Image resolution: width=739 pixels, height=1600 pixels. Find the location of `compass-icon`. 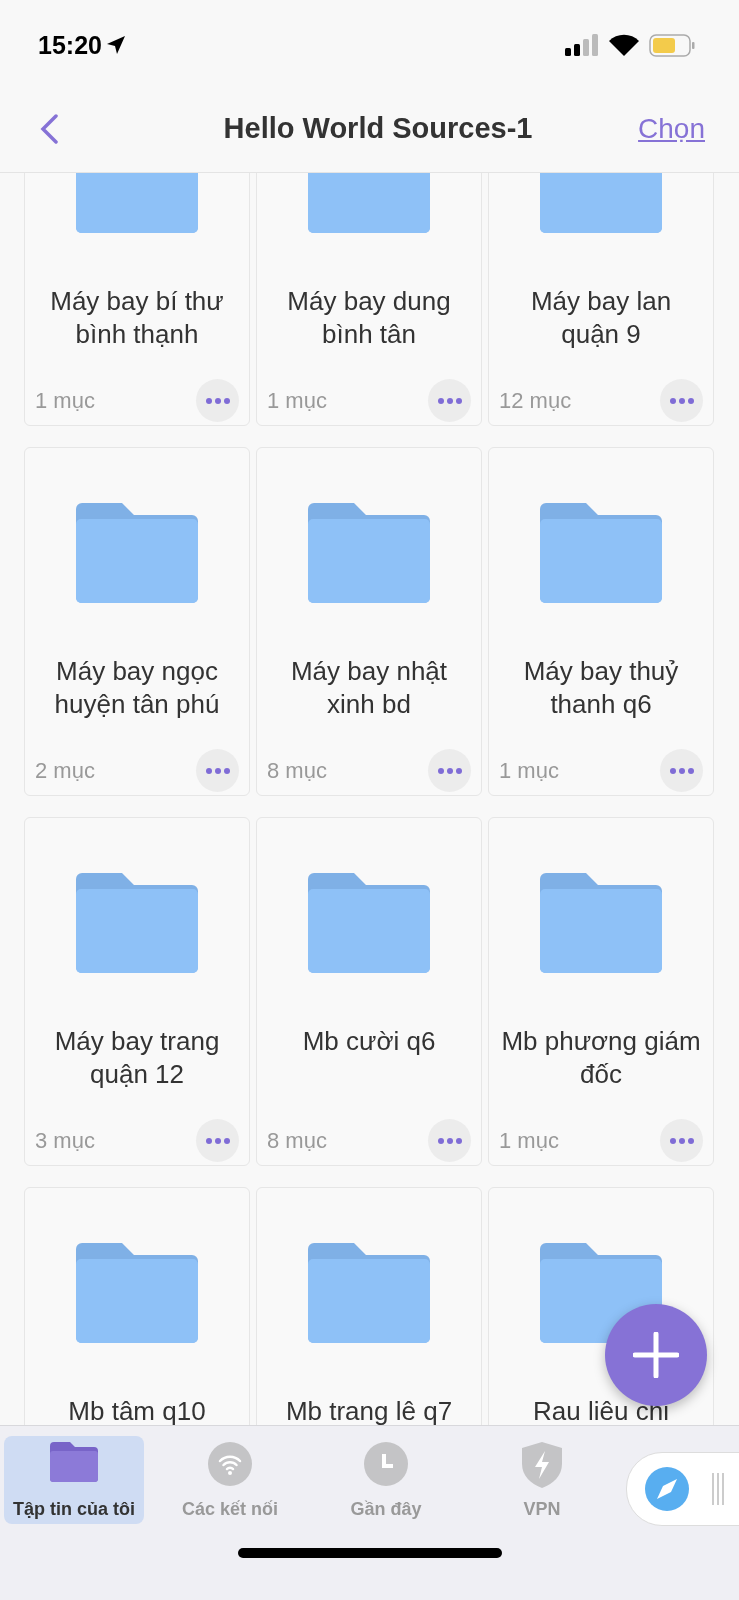

compass-icon is located at coordinates (667, 1489).